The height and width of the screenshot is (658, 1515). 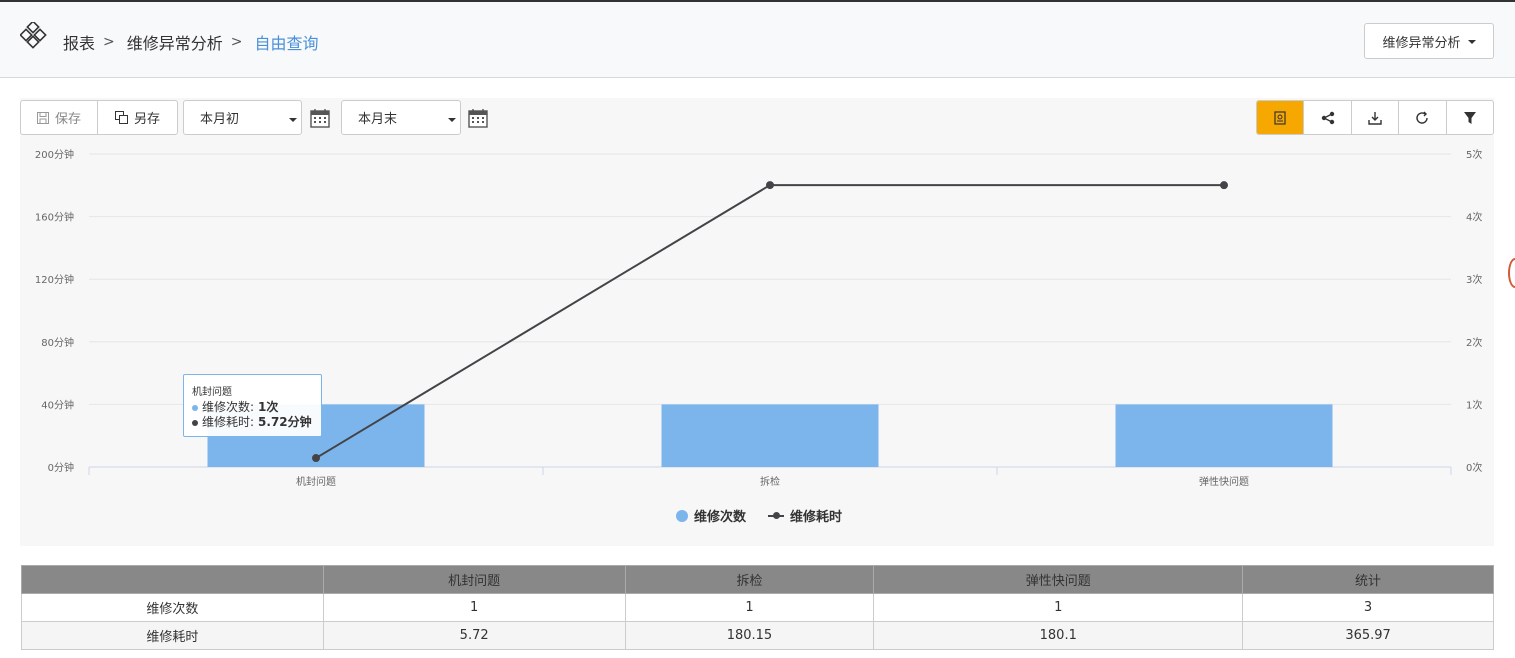 What do you see at coordinates (1474, 217) in the screenshot?
I see `y-axis-right-tick-label: 4次` at bounding box center [1474, 217].